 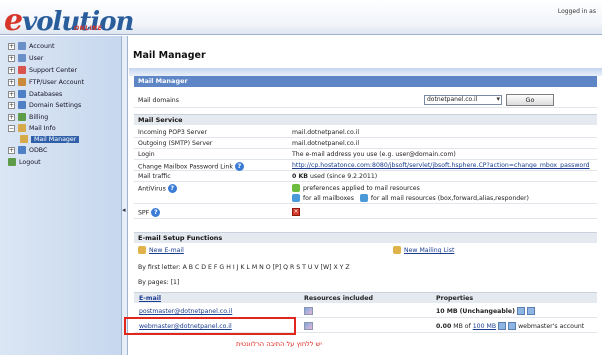 What do you see at coordinates (175, 143) in the screenshot?
I see `smtp-label: Outgoing (SMTP) Server` at bounding box center [175, 143].